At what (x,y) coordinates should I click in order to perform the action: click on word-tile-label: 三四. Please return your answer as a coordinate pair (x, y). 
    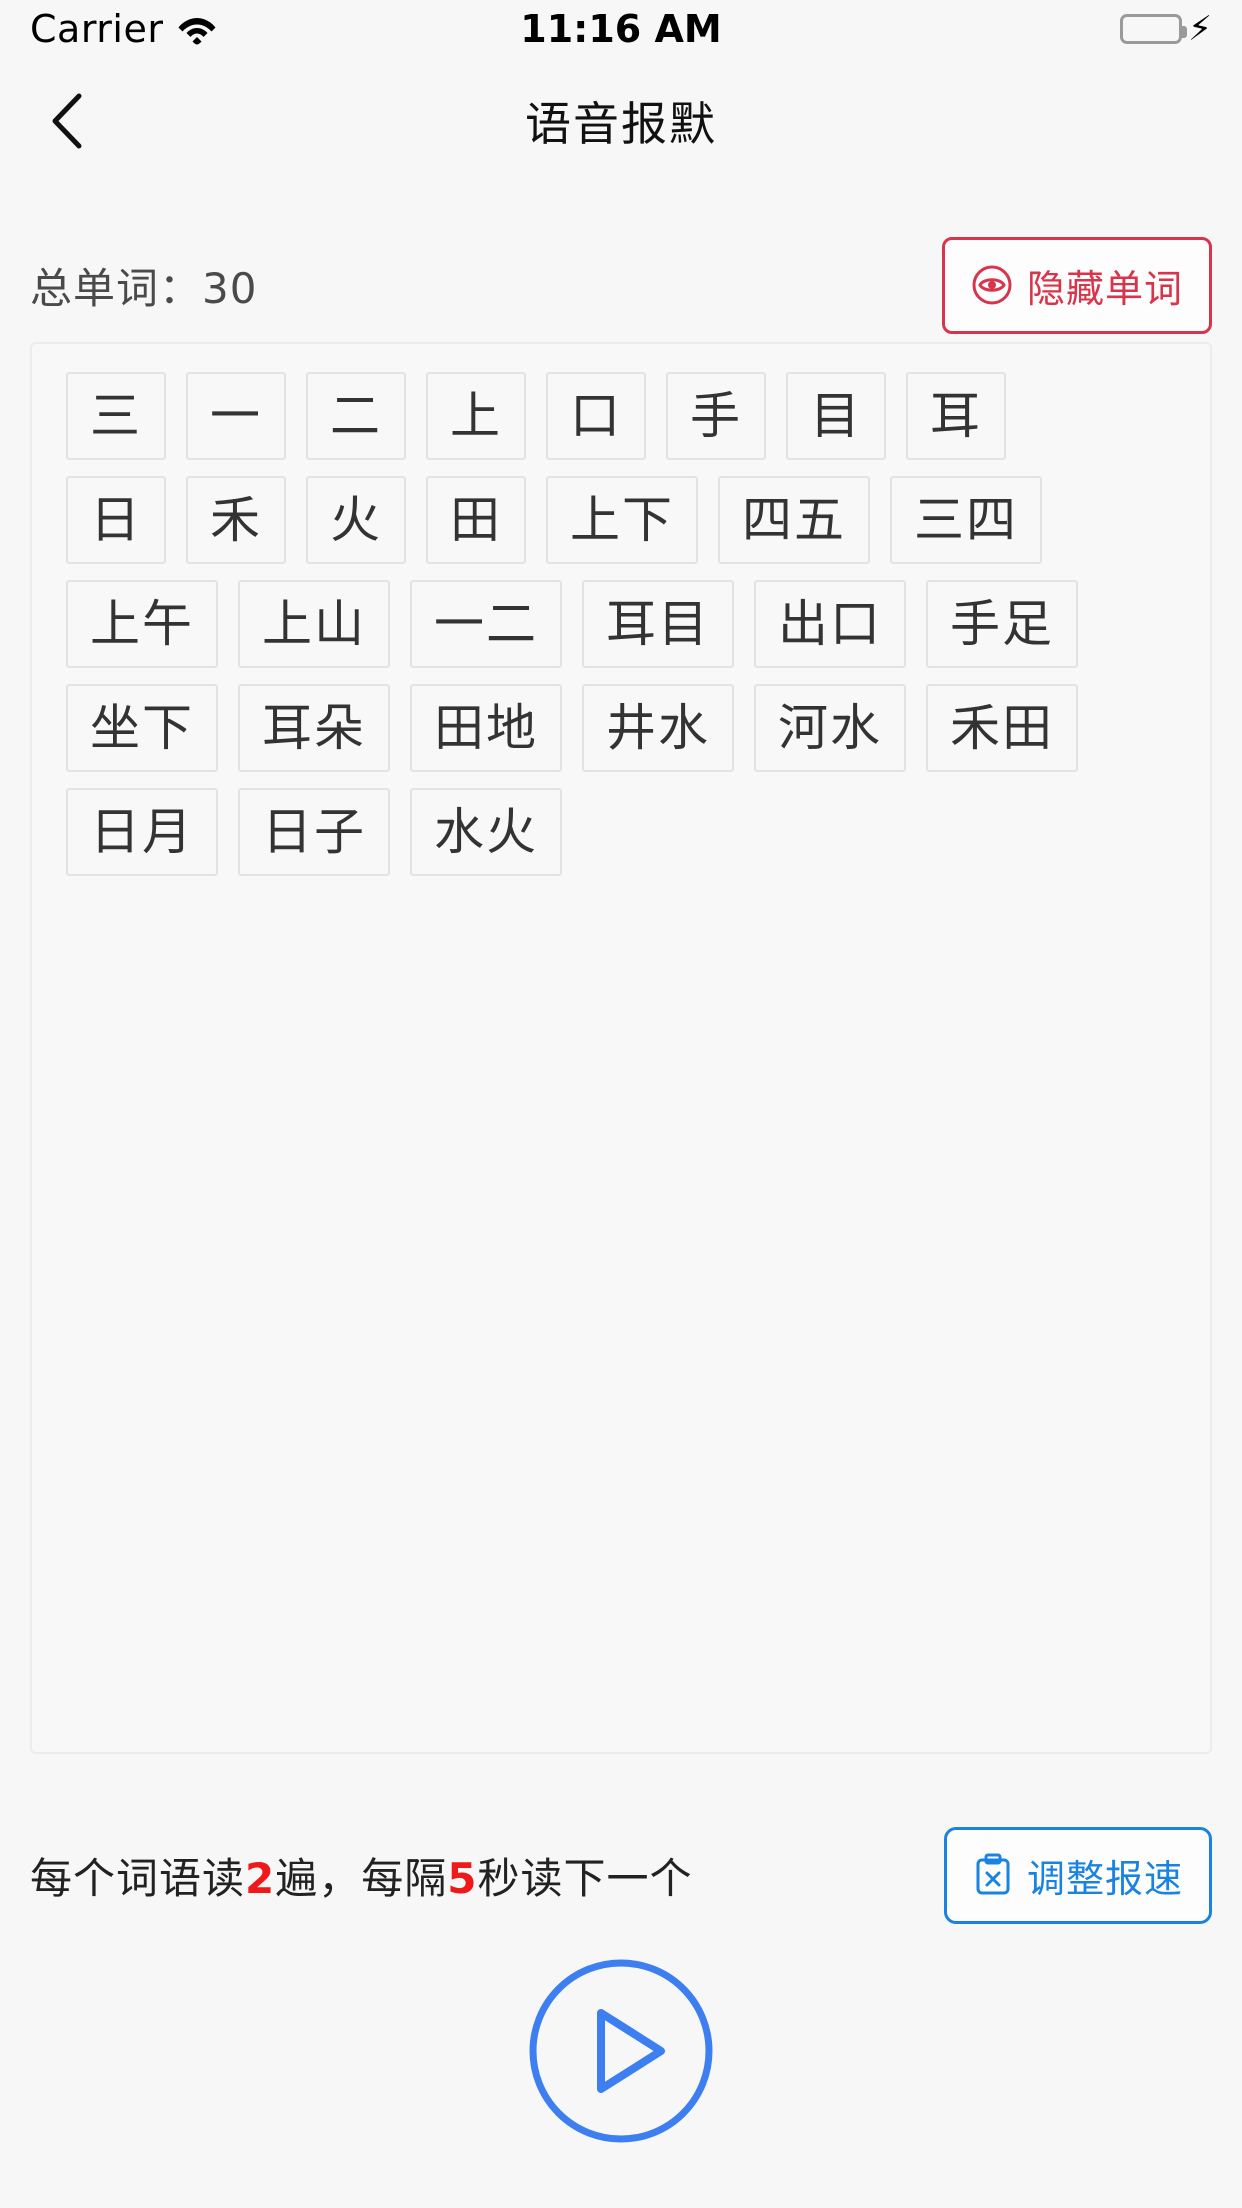
    Looking at the image, I should click on (966, 520).